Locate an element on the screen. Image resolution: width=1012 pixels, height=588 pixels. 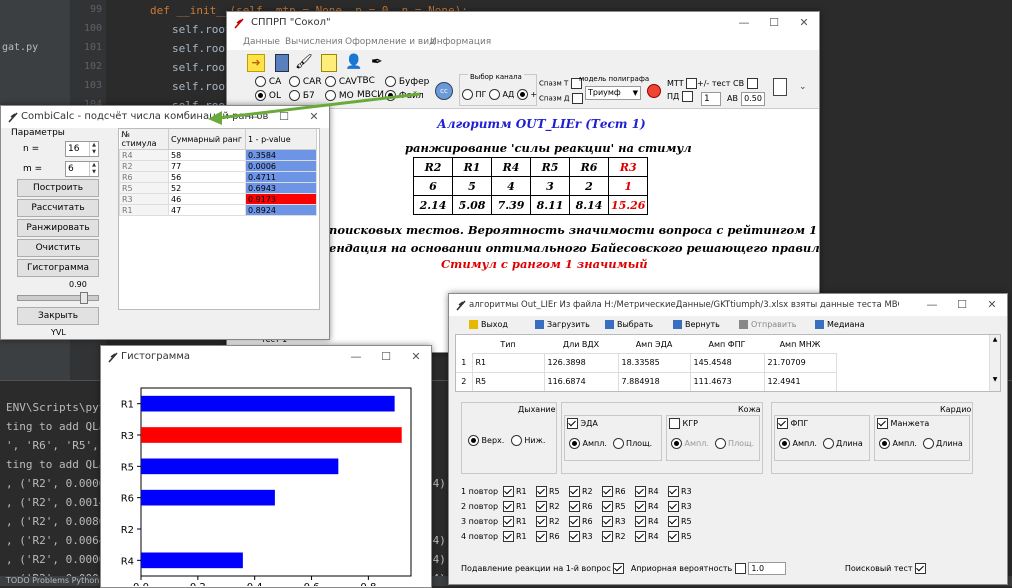
cuff-checkbox is located at coordinates (882, 423).